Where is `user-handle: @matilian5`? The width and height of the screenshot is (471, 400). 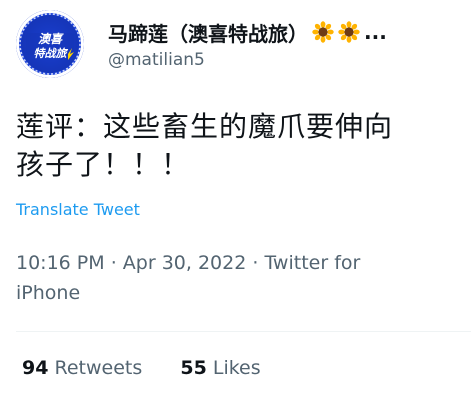
user-handle: @matilian5 is located at coordinates (156, 60).